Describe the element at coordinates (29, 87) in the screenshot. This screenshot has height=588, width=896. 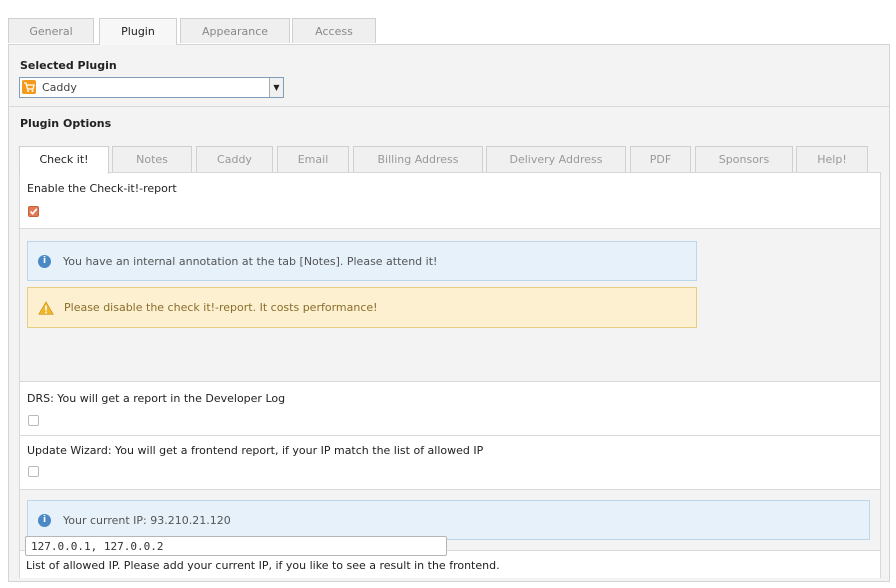
I see `cart-icon` at that location.